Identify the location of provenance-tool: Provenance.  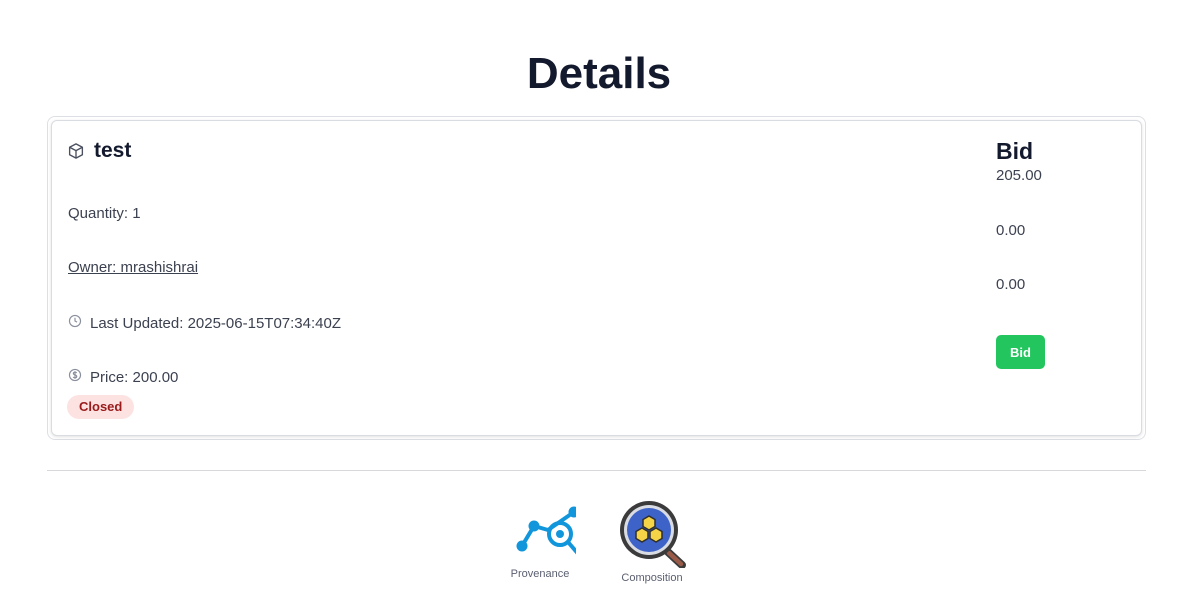
(540, 540).